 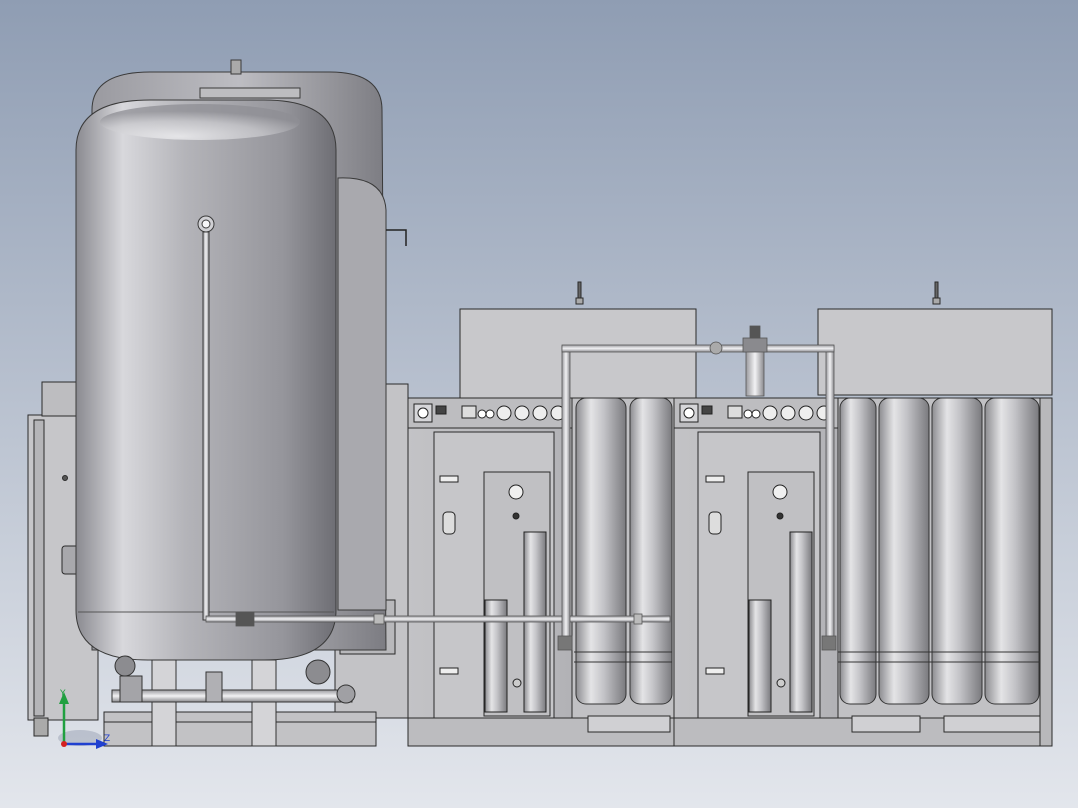 What do you see at coordinates (64, 744) in the screenshot?
I see `x-axis-marker` at bounding box center [64, 744].